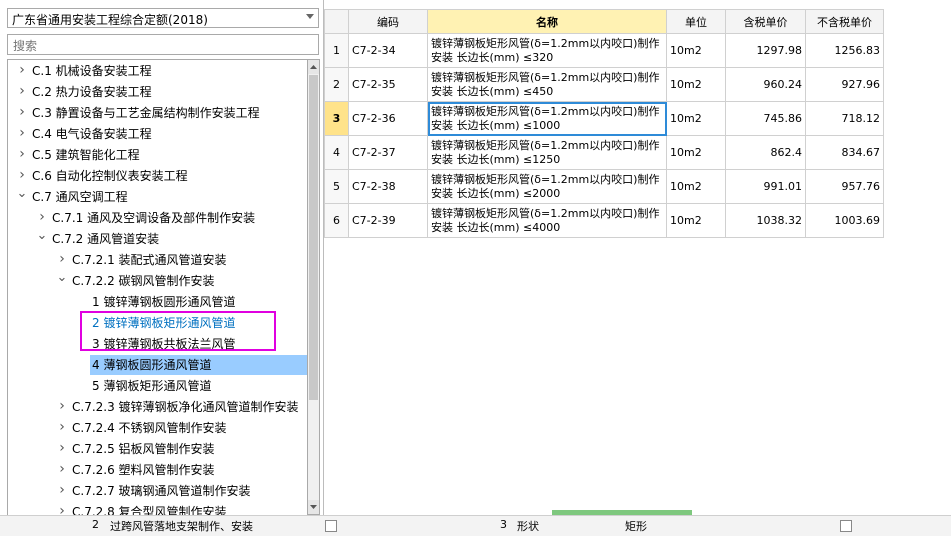 The height and width of the screenshot is (536, 951). I want to click on tree-leaf-item: 1 镀锌薄钢板圆形通风管道, so click(158, 302).